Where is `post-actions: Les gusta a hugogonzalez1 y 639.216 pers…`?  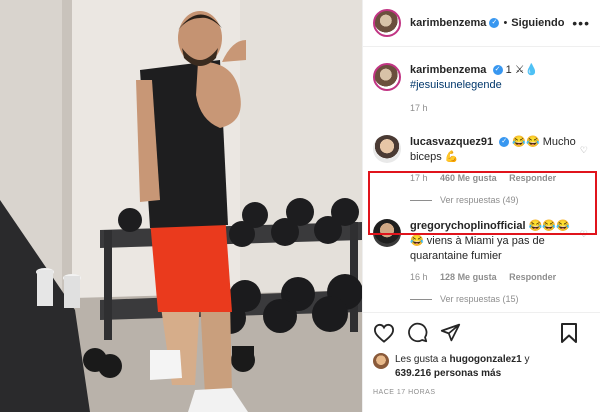
post-actions: Les gusta a hugogonzalez1 y 639.216 pers… is located at coordinates (481, 354).